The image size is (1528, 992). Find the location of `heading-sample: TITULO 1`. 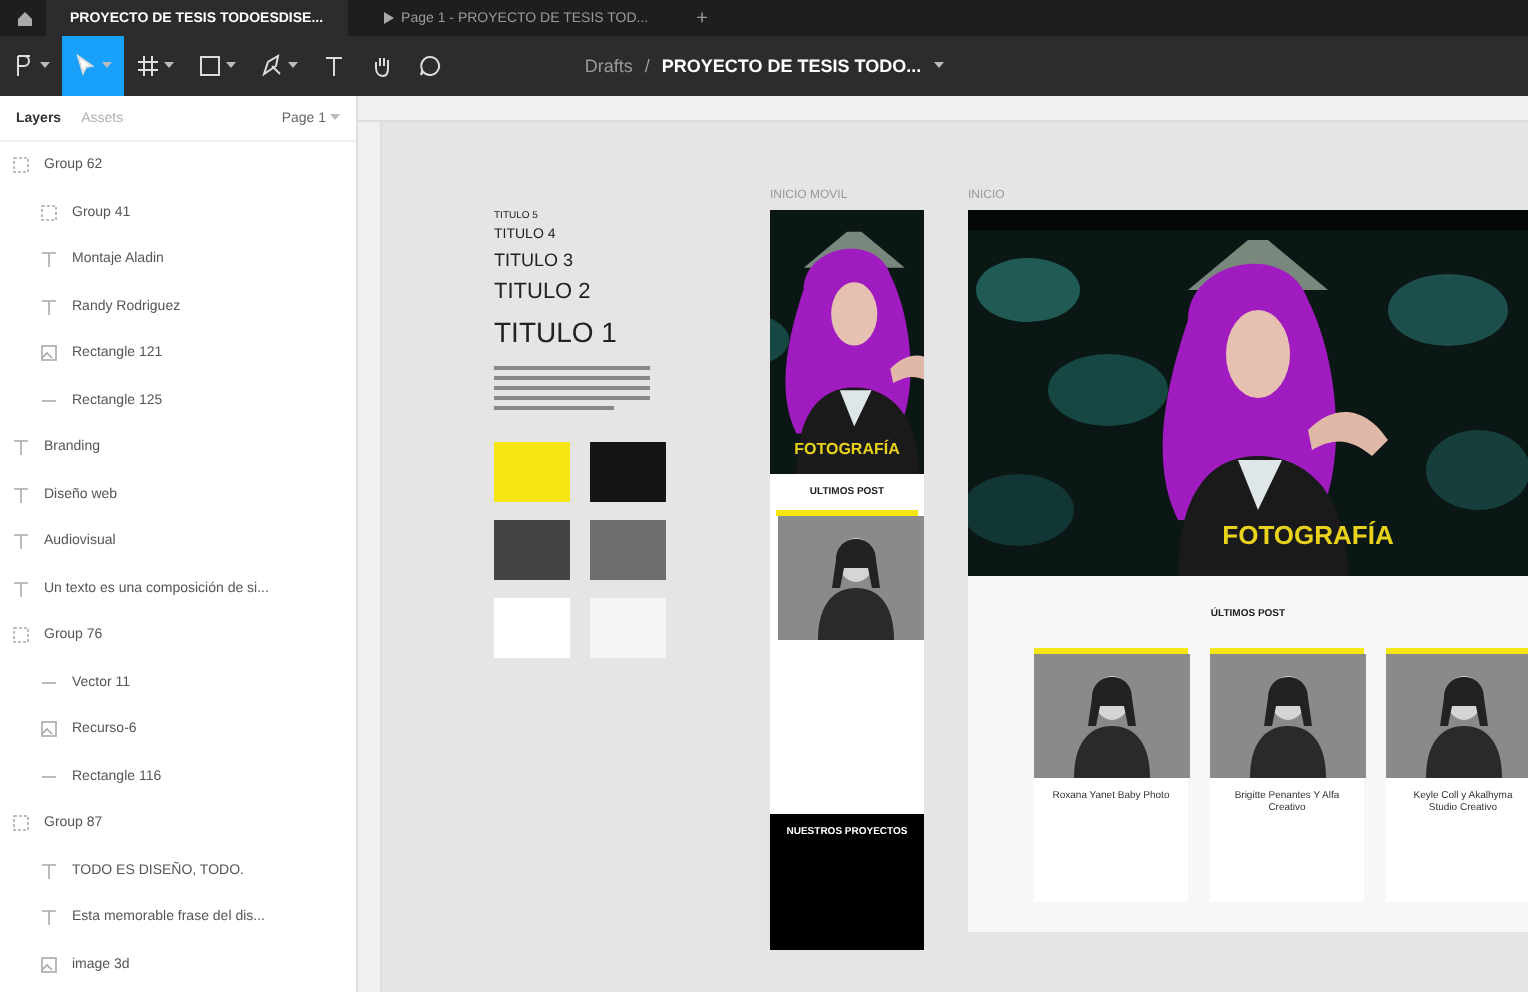

heading-sample: TITULO 1 is located at coordinates (556, 331).